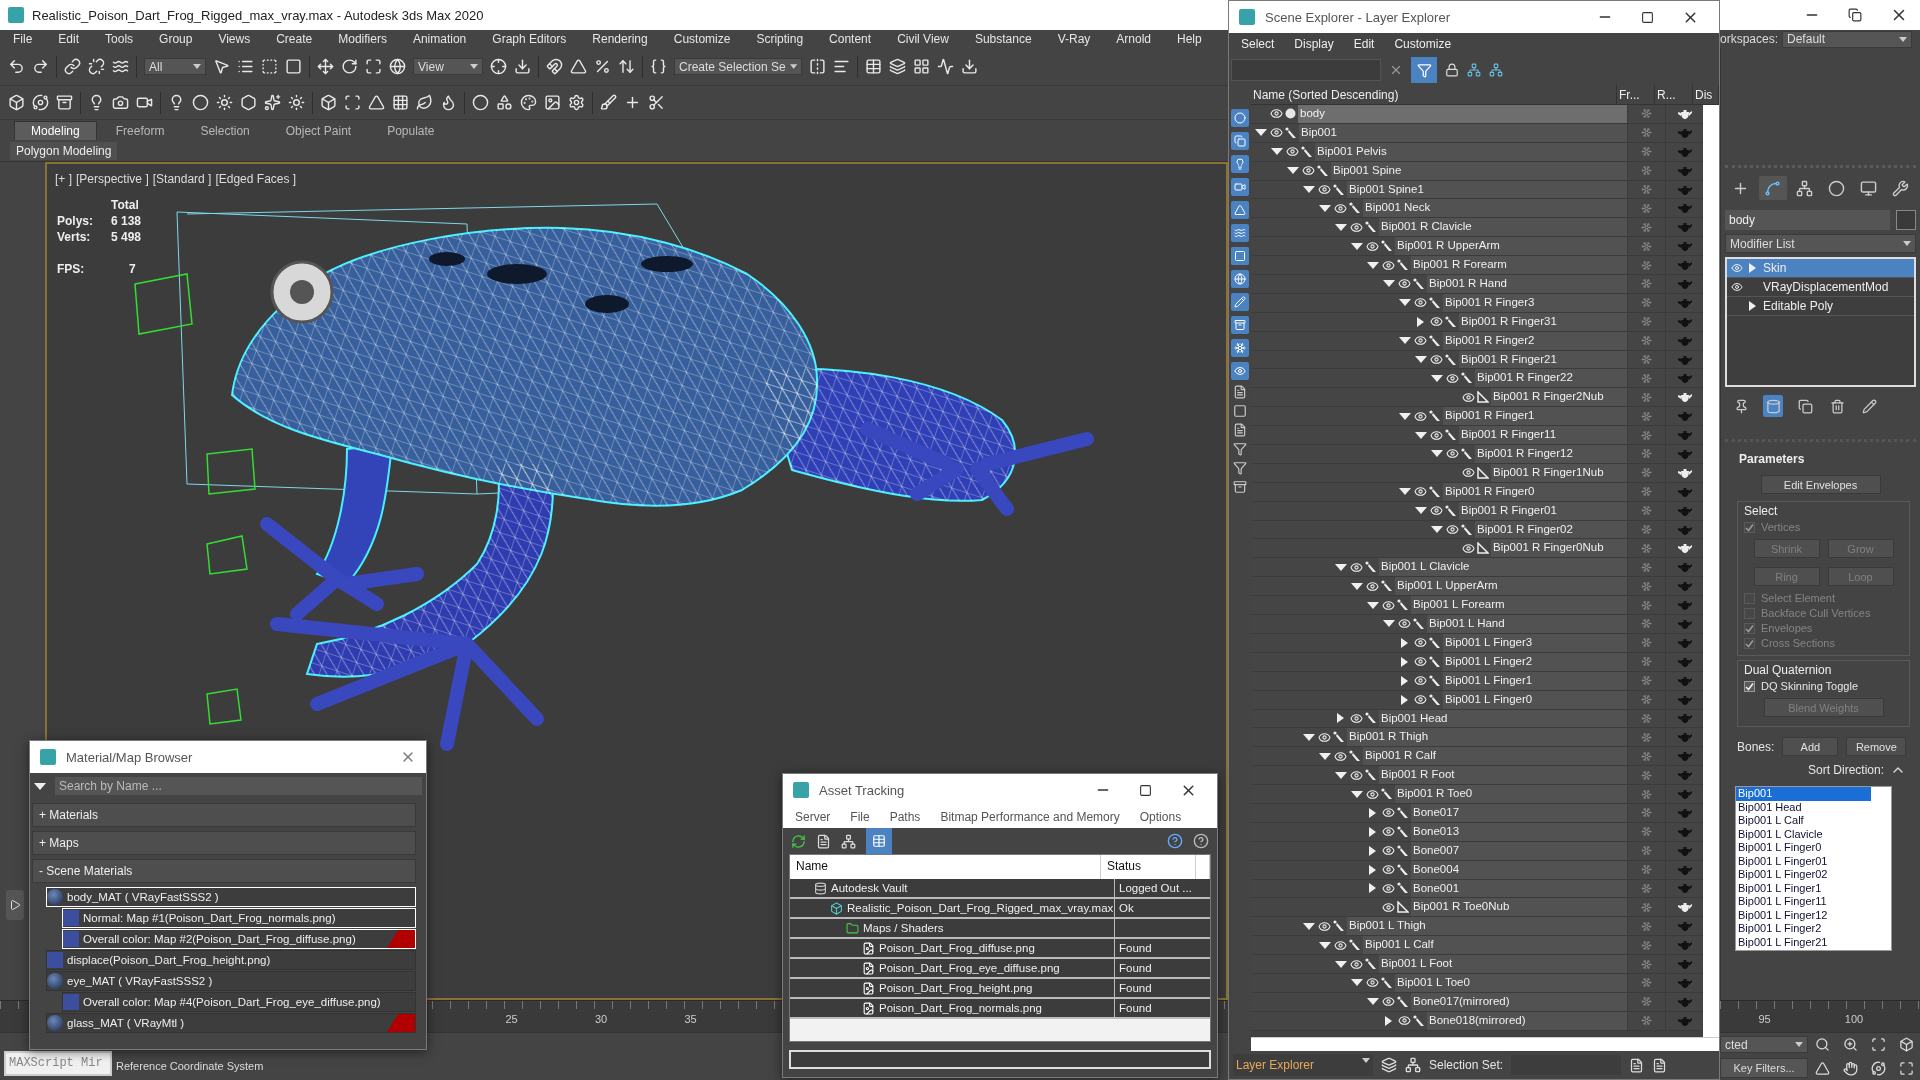 Image resolution: width=1920 pixels, height=1080 pixels. I want to click on object-name-field: body, so click(1807, 220).